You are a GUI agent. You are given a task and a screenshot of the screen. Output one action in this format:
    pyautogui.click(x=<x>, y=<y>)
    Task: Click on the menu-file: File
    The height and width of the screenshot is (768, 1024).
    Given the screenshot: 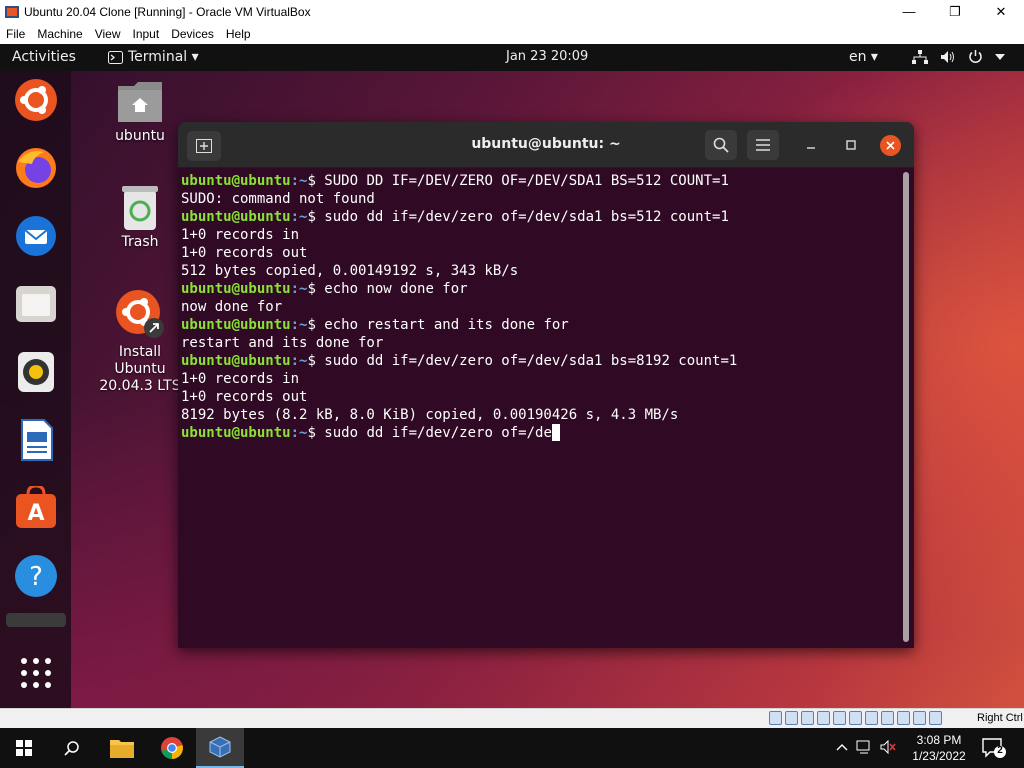 What is the action you would take?
    pyautogui.click(x=15, y=34)
    